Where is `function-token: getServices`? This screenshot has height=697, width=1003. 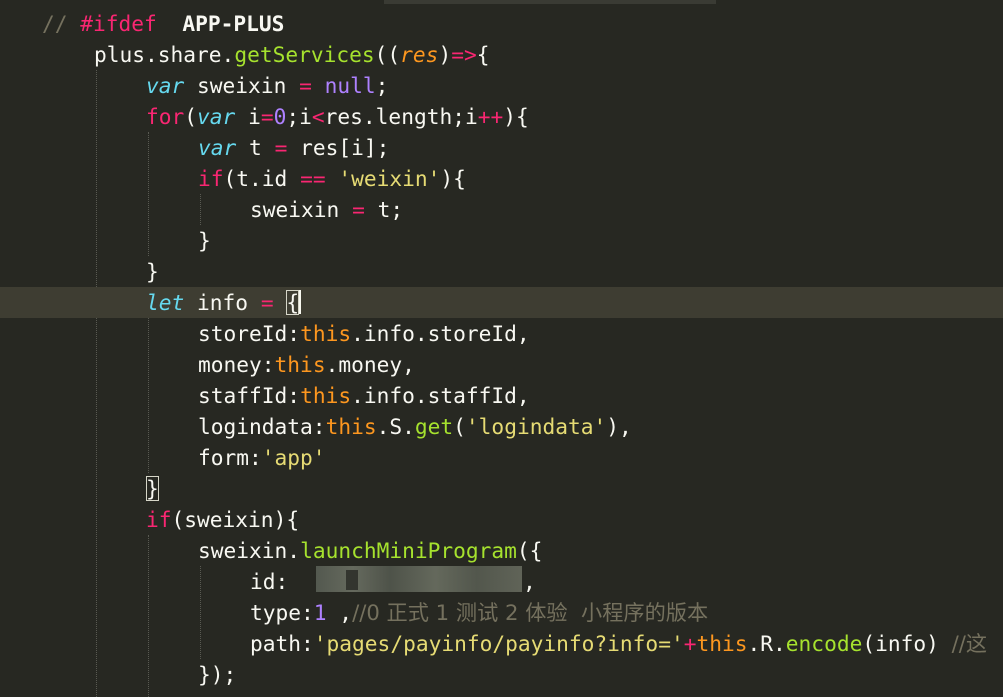
function-token: getServices is located at coordinates (304, 54).